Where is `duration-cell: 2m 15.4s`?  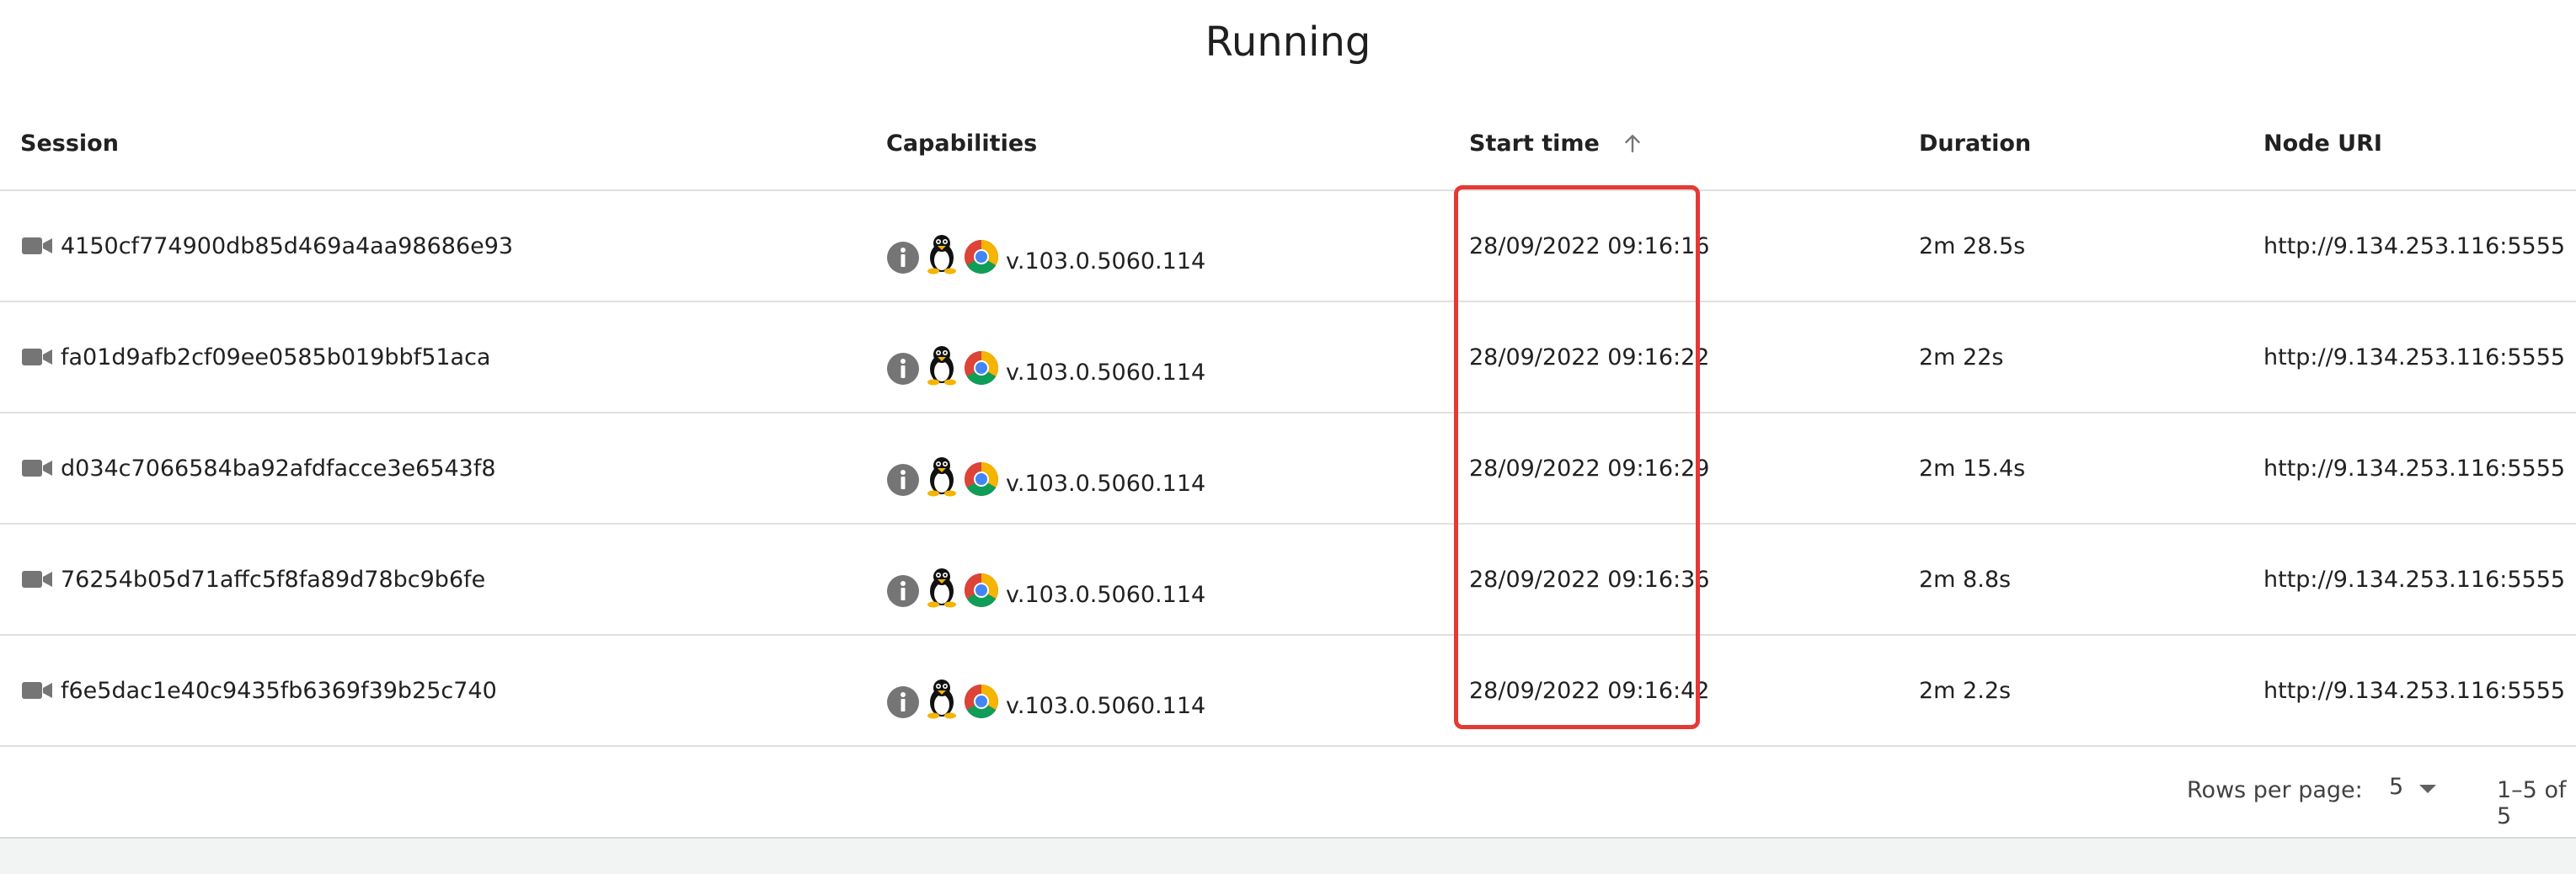
duration-cell: 2m 15.4s is located at coordinates (1972, 469).